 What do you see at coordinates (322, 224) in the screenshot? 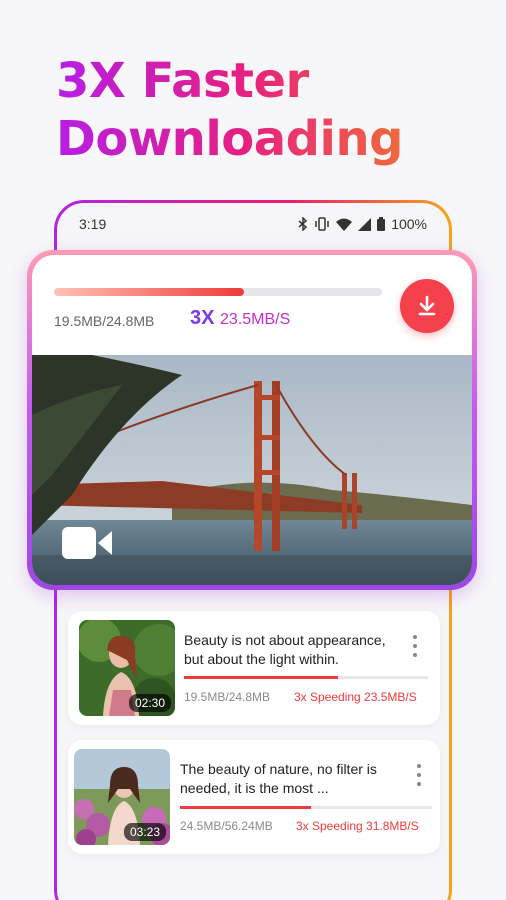
I see `vibrate-icon` at bounding box center [322, 224].